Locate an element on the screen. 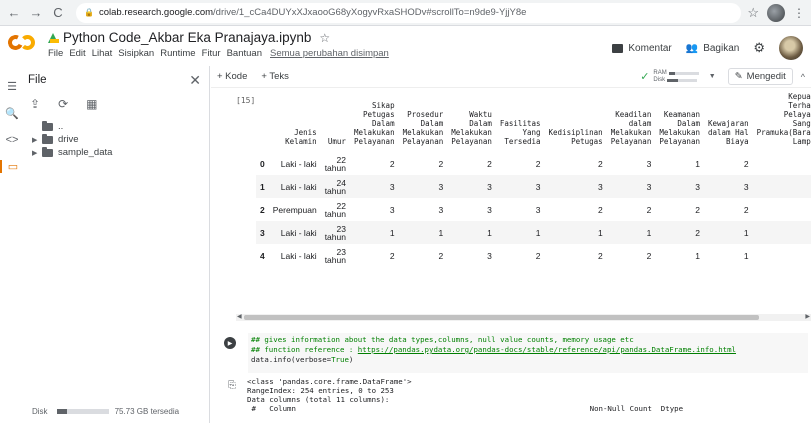  menu-insert: Sisipkan is located at coordinates (136, 53).